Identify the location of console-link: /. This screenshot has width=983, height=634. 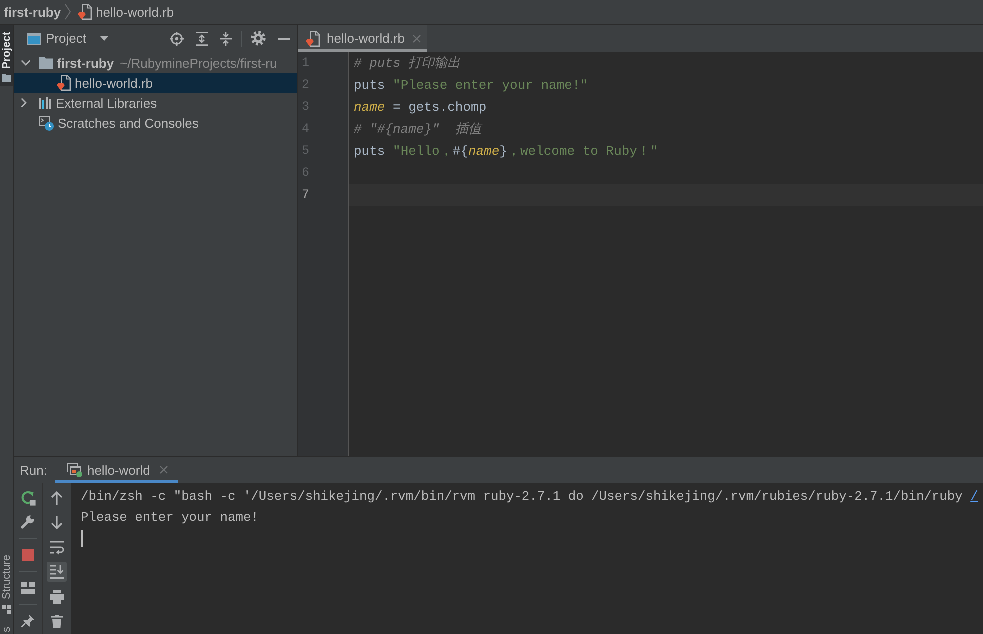
(974, 496).